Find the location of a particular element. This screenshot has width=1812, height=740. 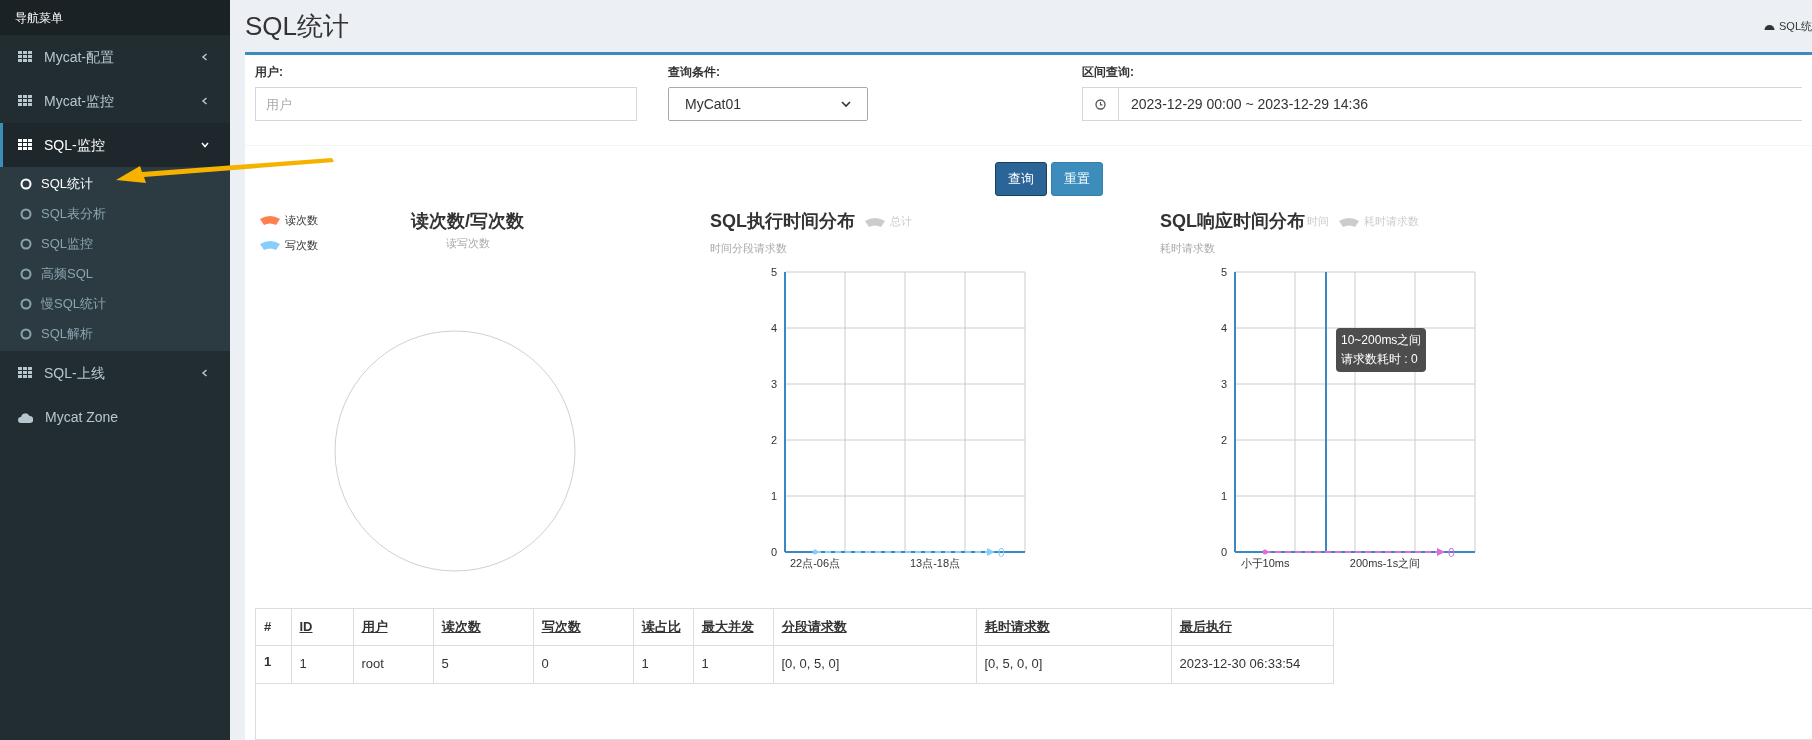

column-header: 写次数 is located at coordinates (583, 627).